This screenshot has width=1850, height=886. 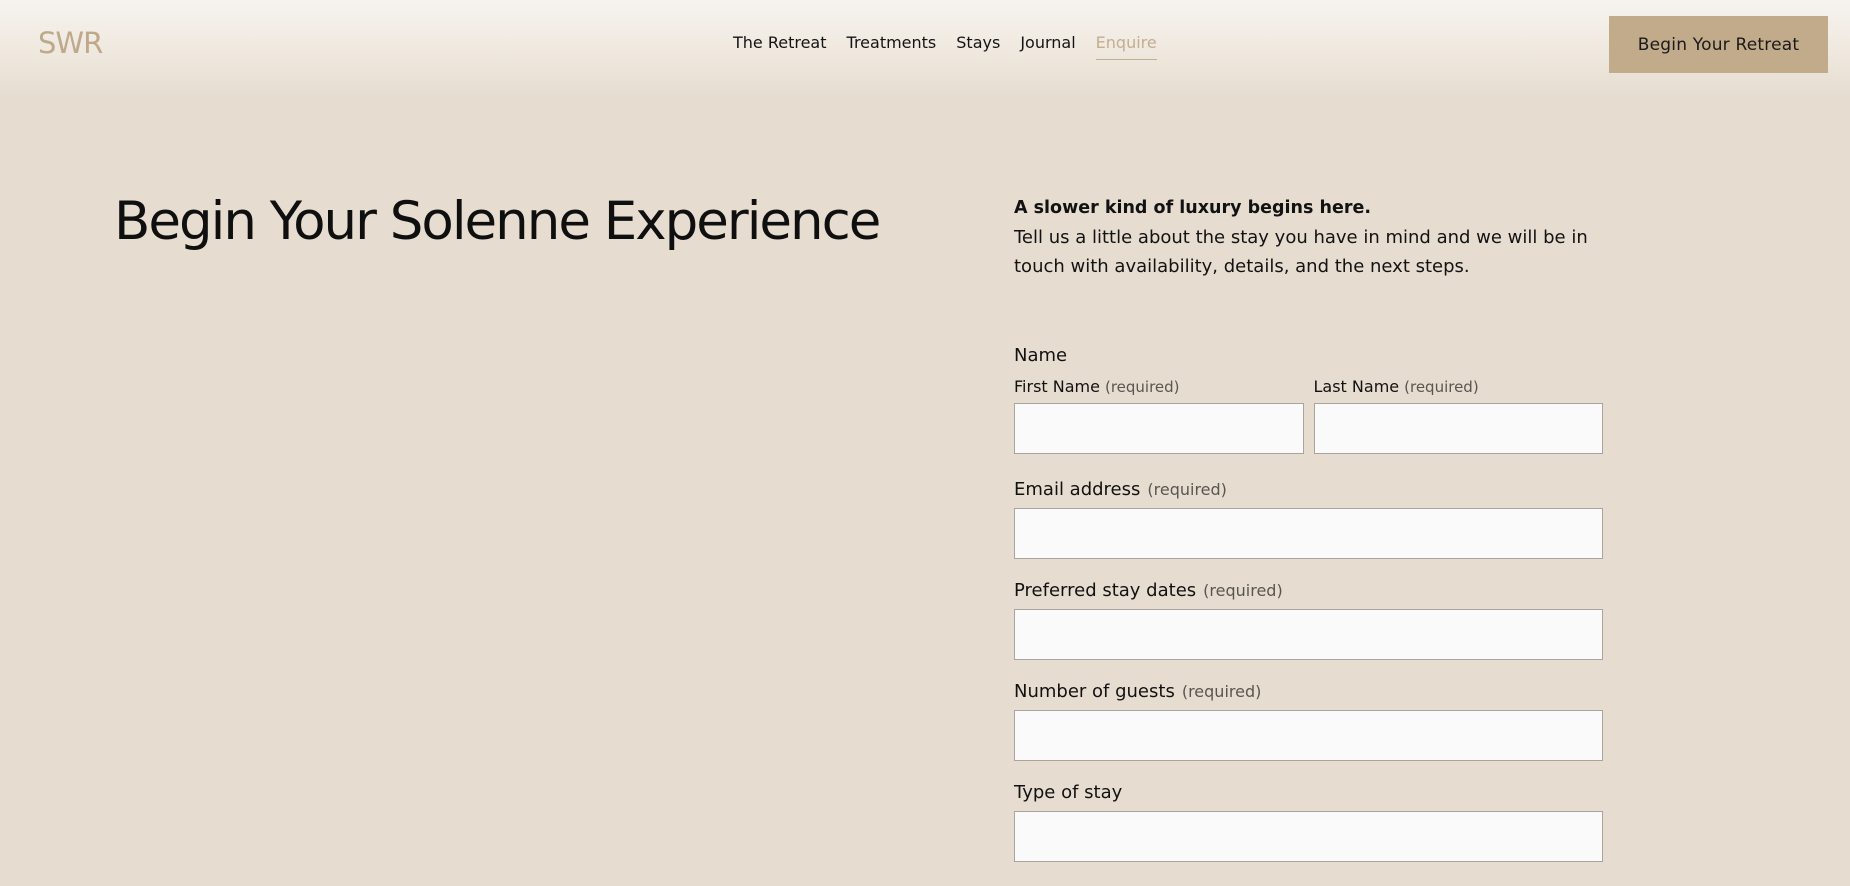 I want to click on last-name-field: Last Name (required), so click(x=1458, y=415).